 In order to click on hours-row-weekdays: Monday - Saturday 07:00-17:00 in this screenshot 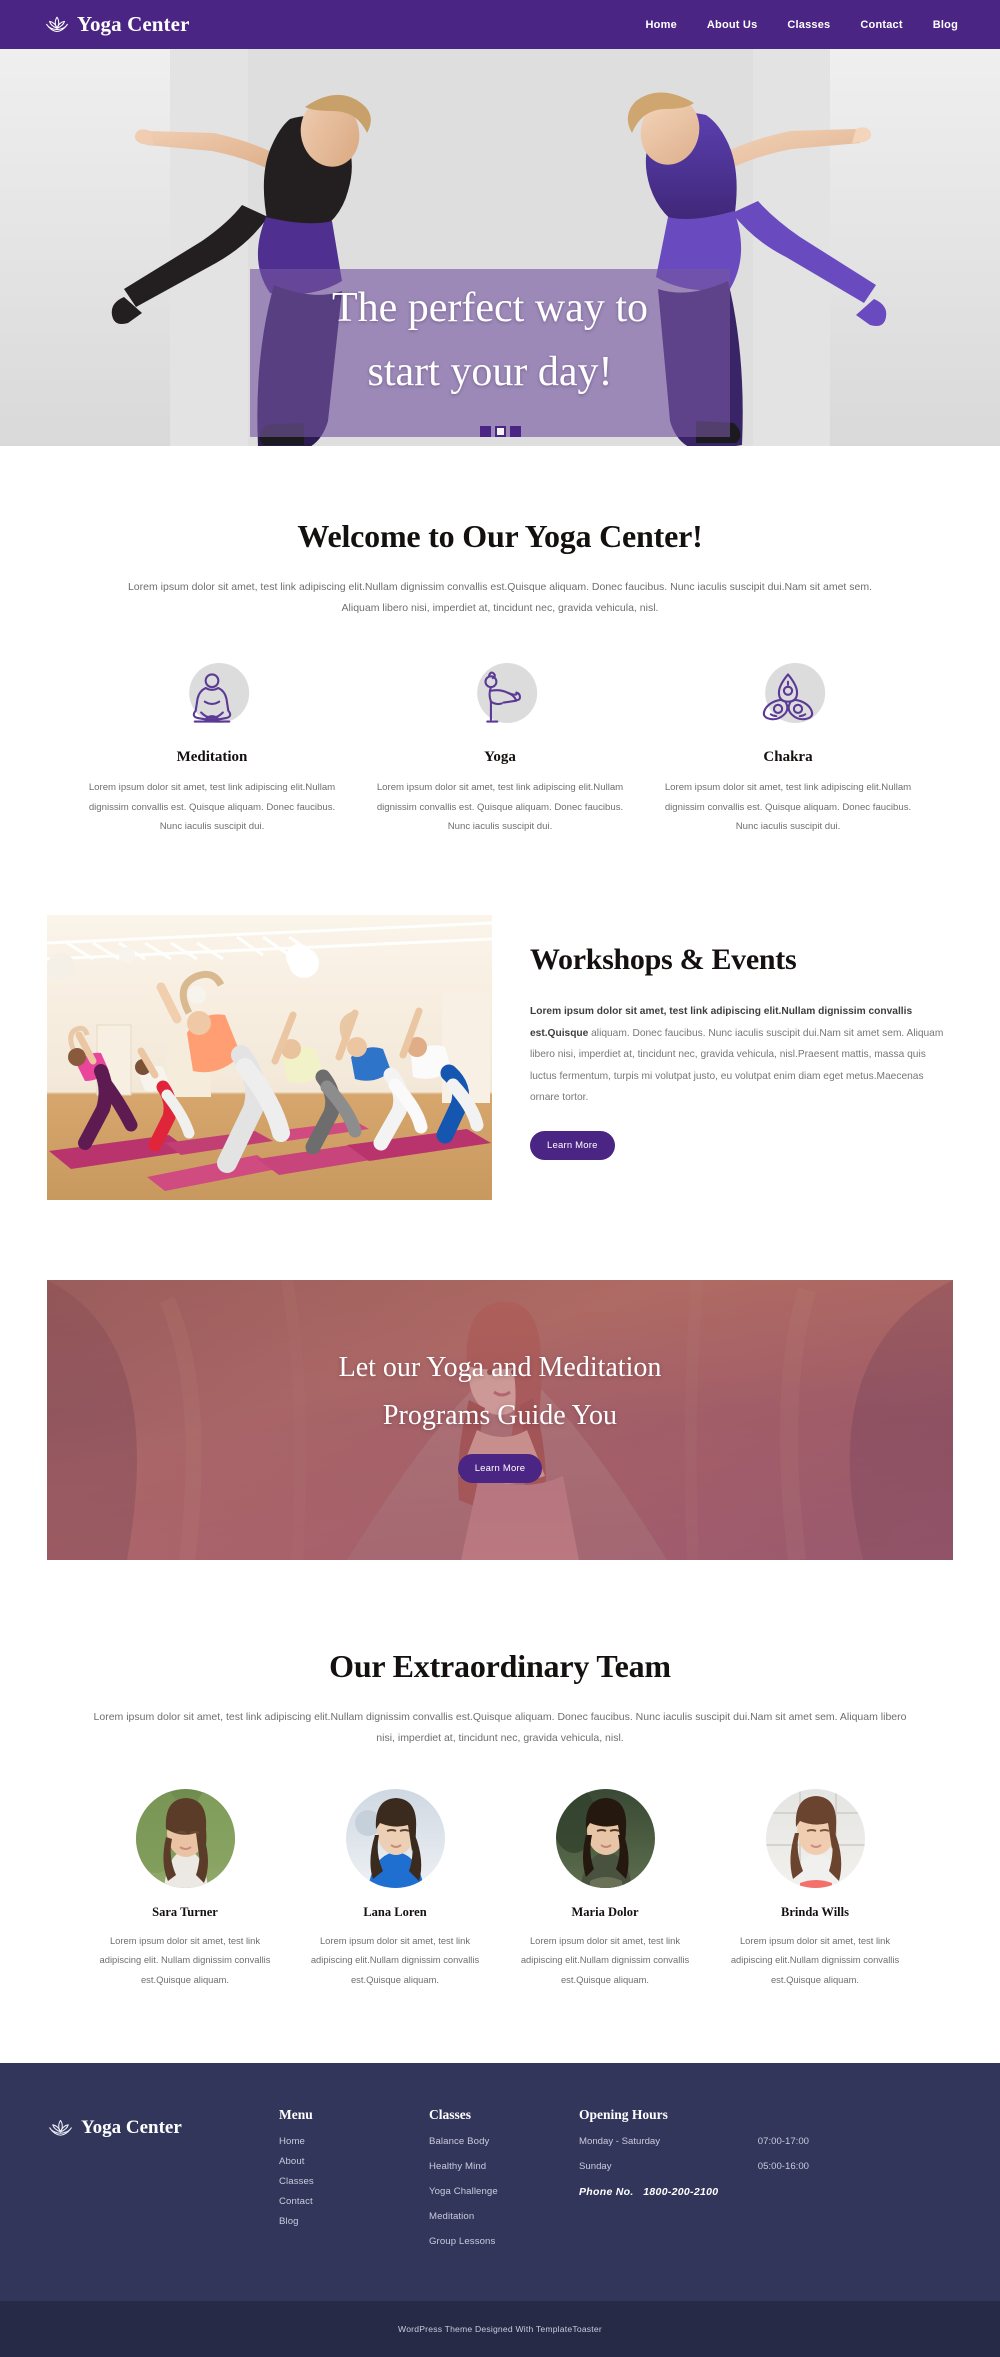, I will do `click(694, 2141)`.